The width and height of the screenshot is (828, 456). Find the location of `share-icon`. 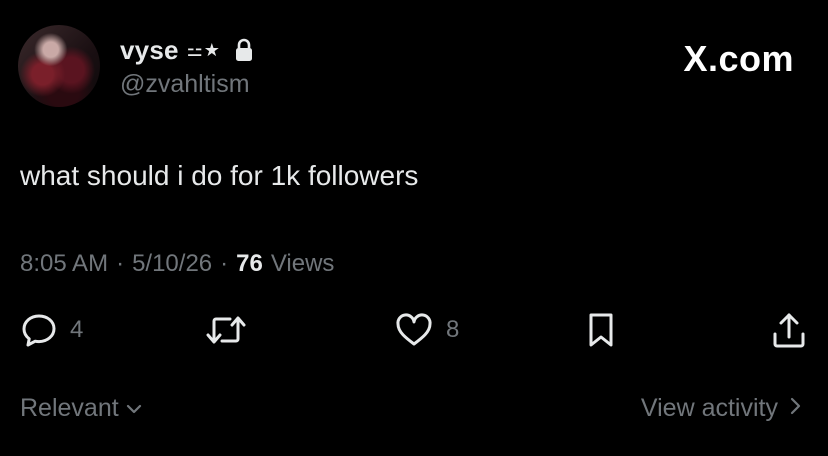

share-icon is located at coordinates (789, 330).